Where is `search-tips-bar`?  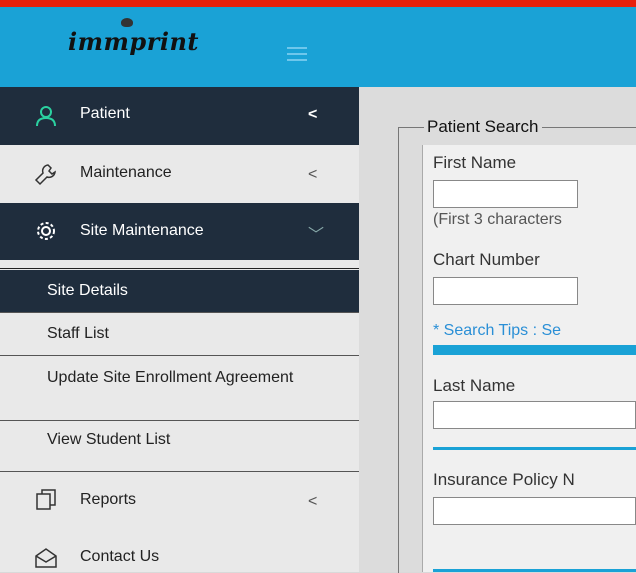
search-tips-bar is located at coordinates (534, 350).